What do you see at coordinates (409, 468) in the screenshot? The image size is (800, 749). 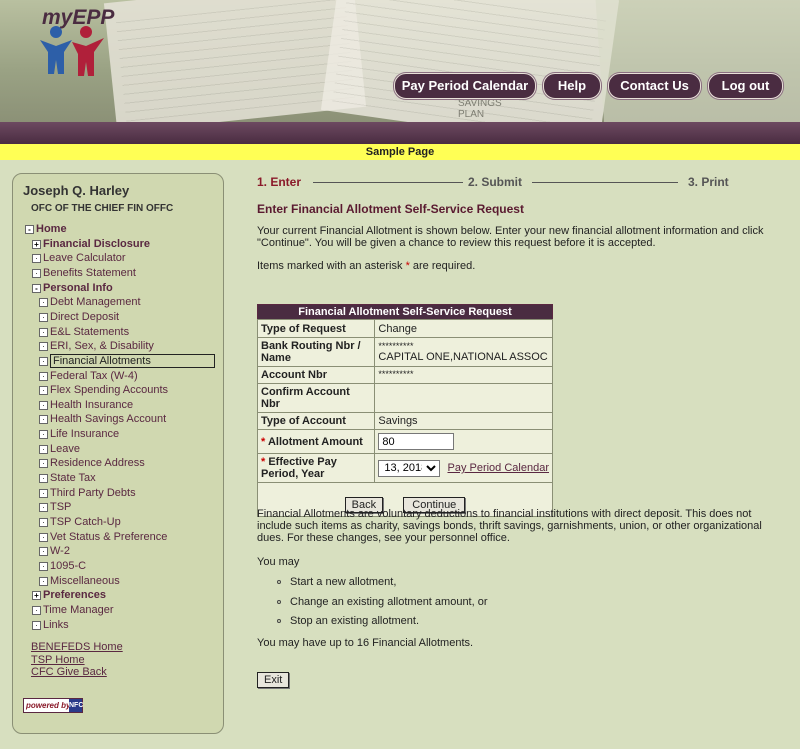 I see `effective-pay-period-select: 13, 2018` at bounding box center [409, 468].